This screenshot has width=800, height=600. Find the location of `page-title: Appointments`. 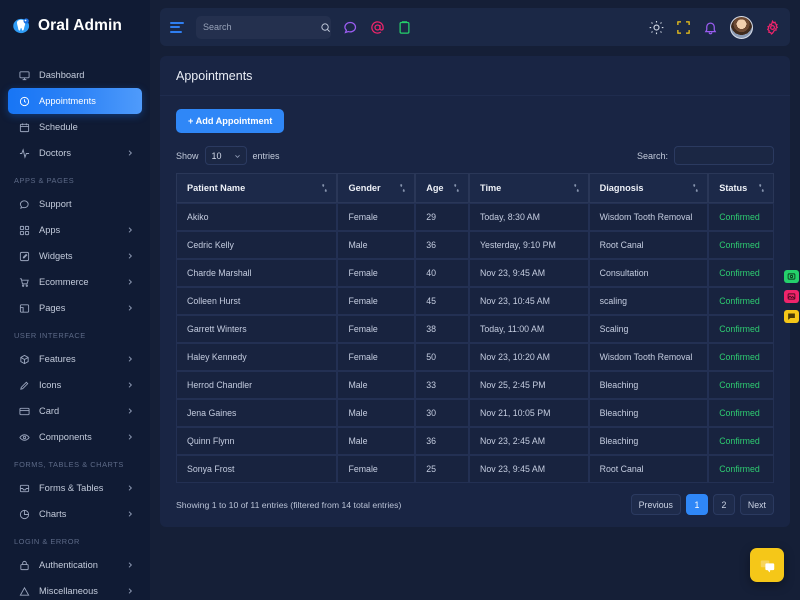

page-title: Appointments is located at coordinates (214, 76).